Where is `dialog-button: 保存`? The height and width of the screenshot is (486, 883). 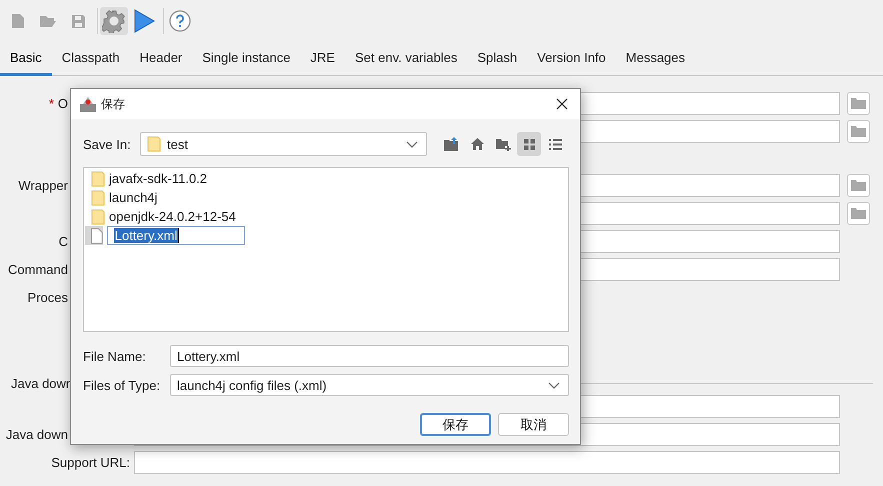 dialog-button: 保存 is located at coordinates (455, 424).